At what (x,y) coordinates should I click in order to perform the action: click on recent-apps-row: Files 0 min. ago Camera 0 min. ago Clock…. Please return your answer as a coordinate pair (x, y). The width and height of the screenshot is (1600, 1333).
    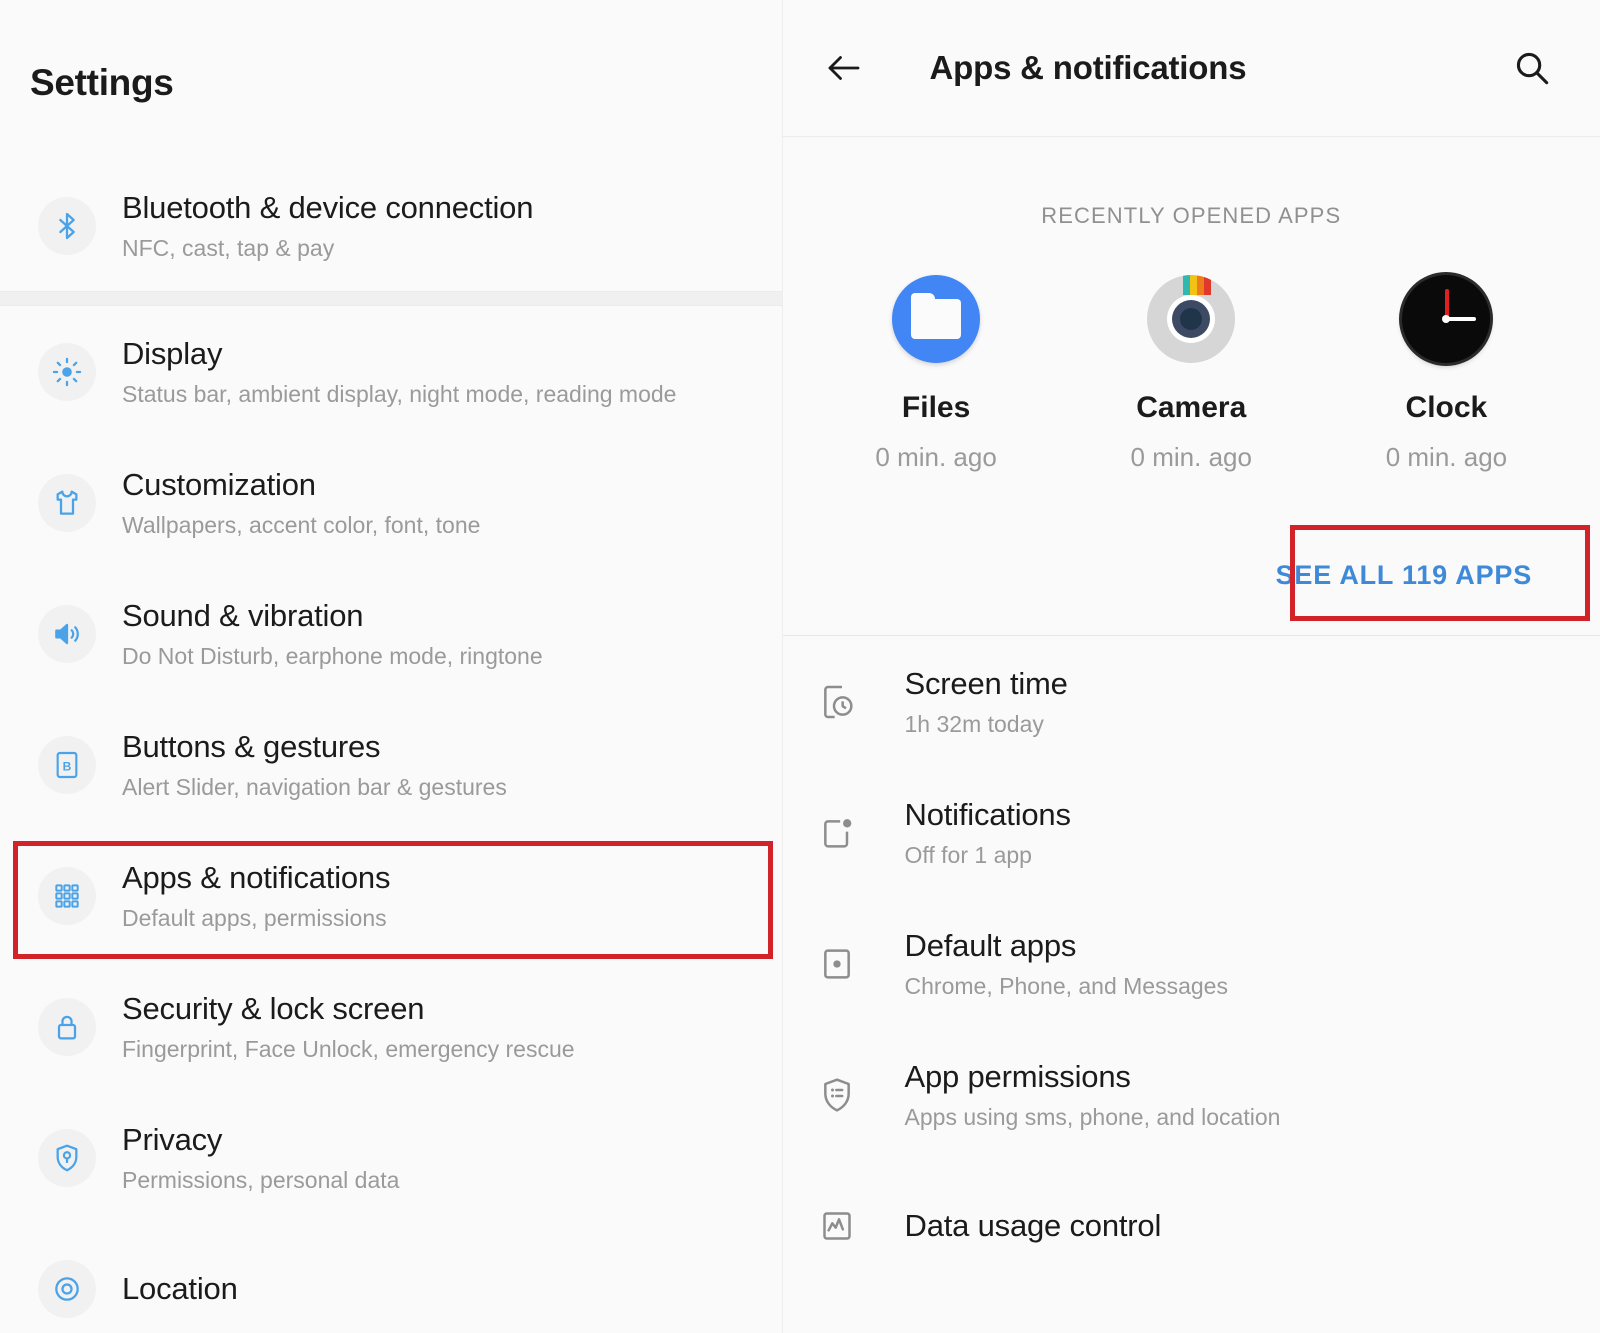
    Looking at the image, I should click on (1191, 374).